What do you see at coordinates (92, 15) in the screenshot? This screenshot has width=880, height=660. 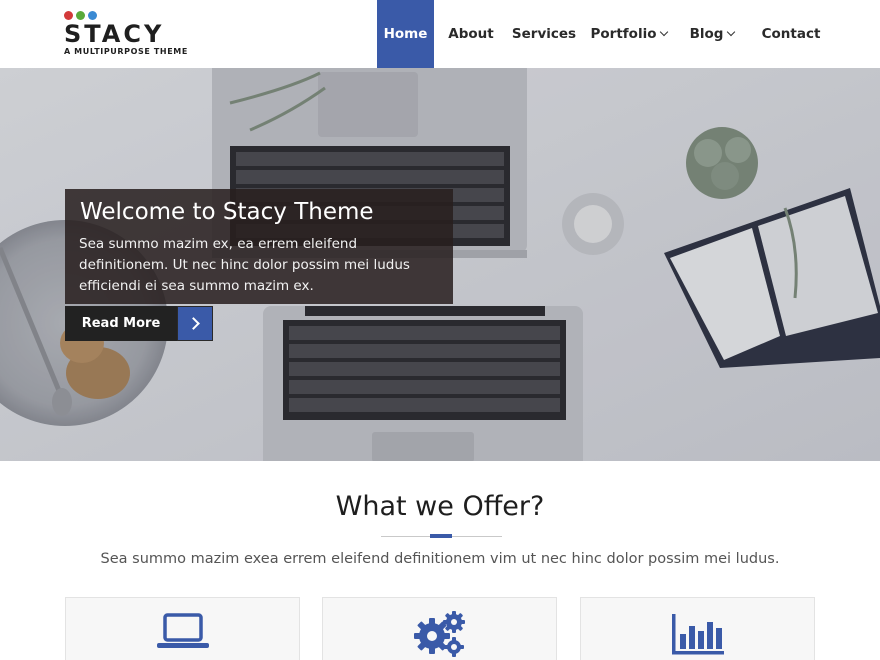 I see `logo-dot-blue` at bounding box center [92, 15].